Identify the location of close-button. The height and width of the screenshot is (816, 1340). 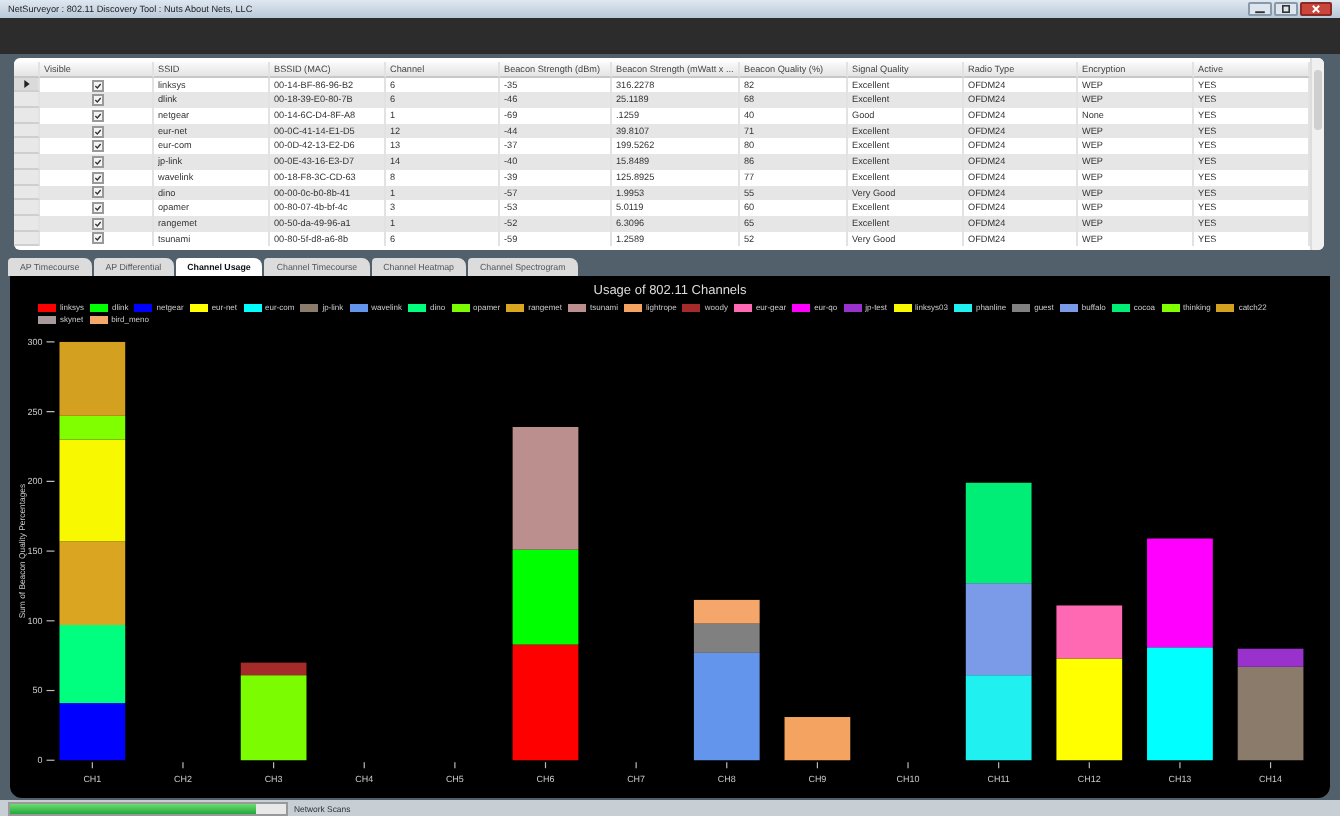
(1316, 9).